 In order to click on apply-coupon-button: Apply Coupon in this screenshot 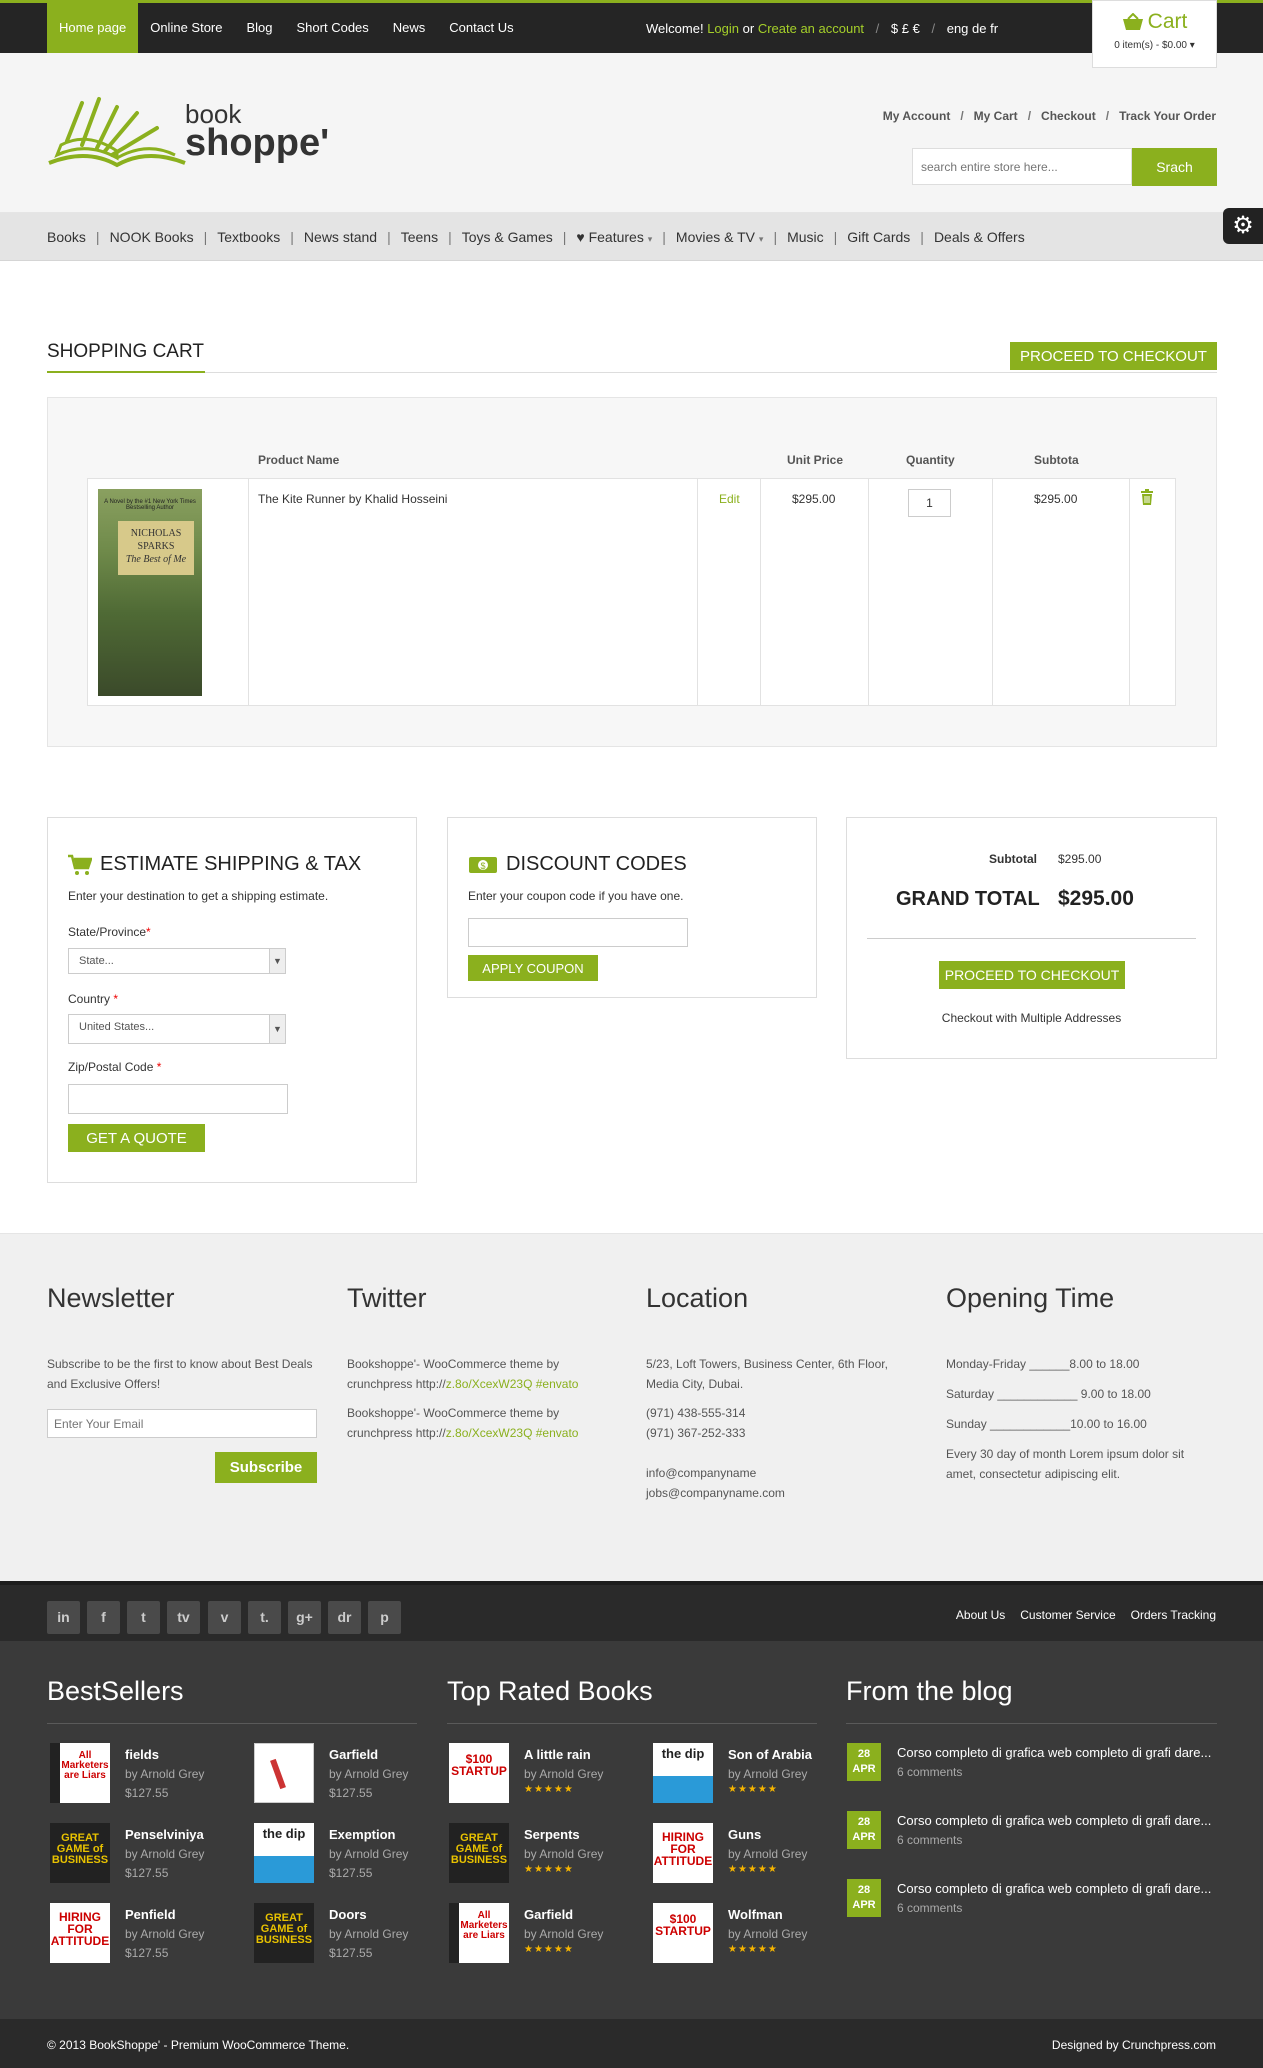, I will do `click(533, 968)`.